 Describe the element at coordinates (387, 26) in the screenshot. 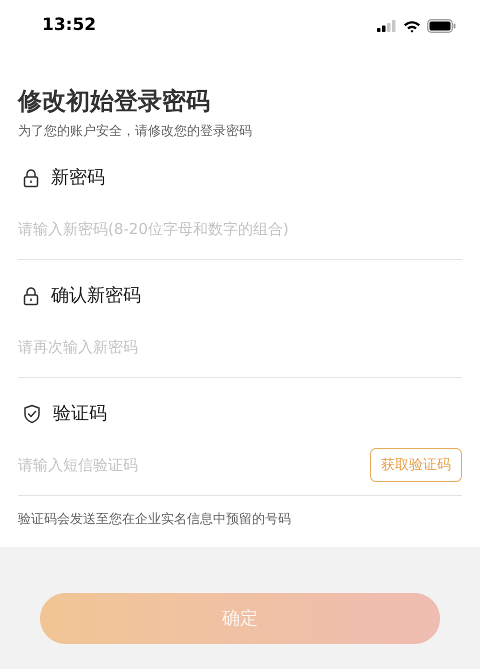

I see `signal-icon` at that location.